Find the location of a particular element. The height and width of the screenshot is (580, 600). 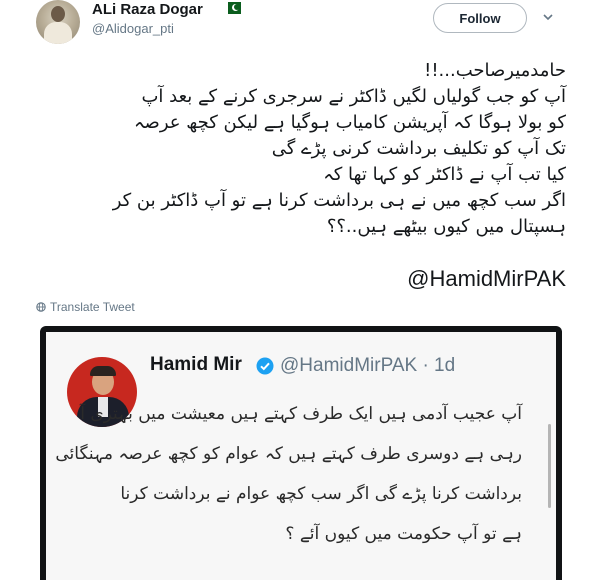

globe-icon is located at coordinates (41, 307).